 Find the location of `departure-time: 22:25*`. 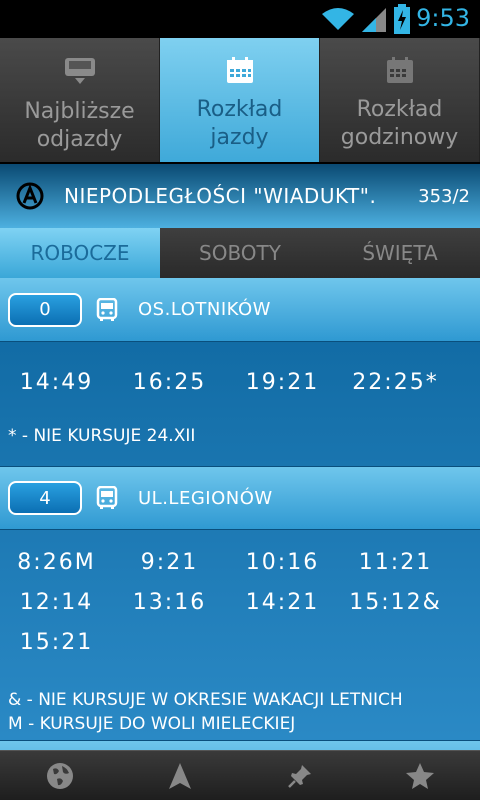

departure-time: 22:25* is located at coordinates (395, 382).